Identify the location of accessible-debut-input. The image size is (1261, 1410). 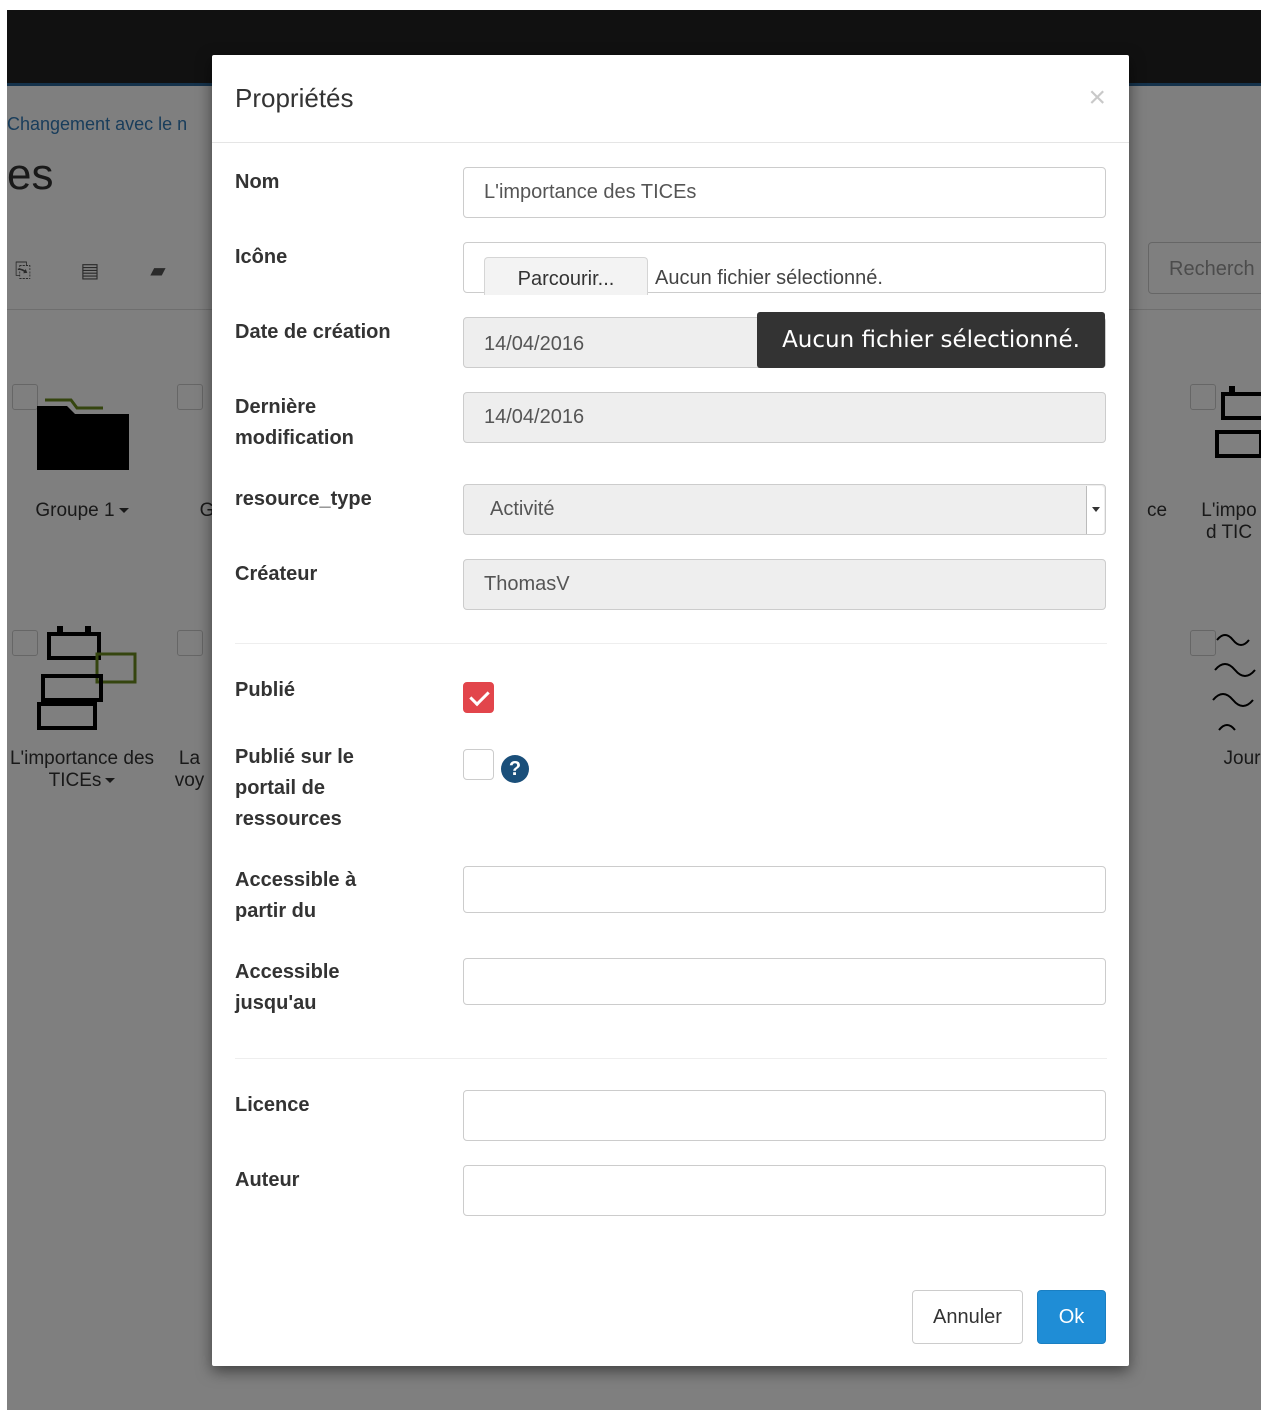
(784, 889).